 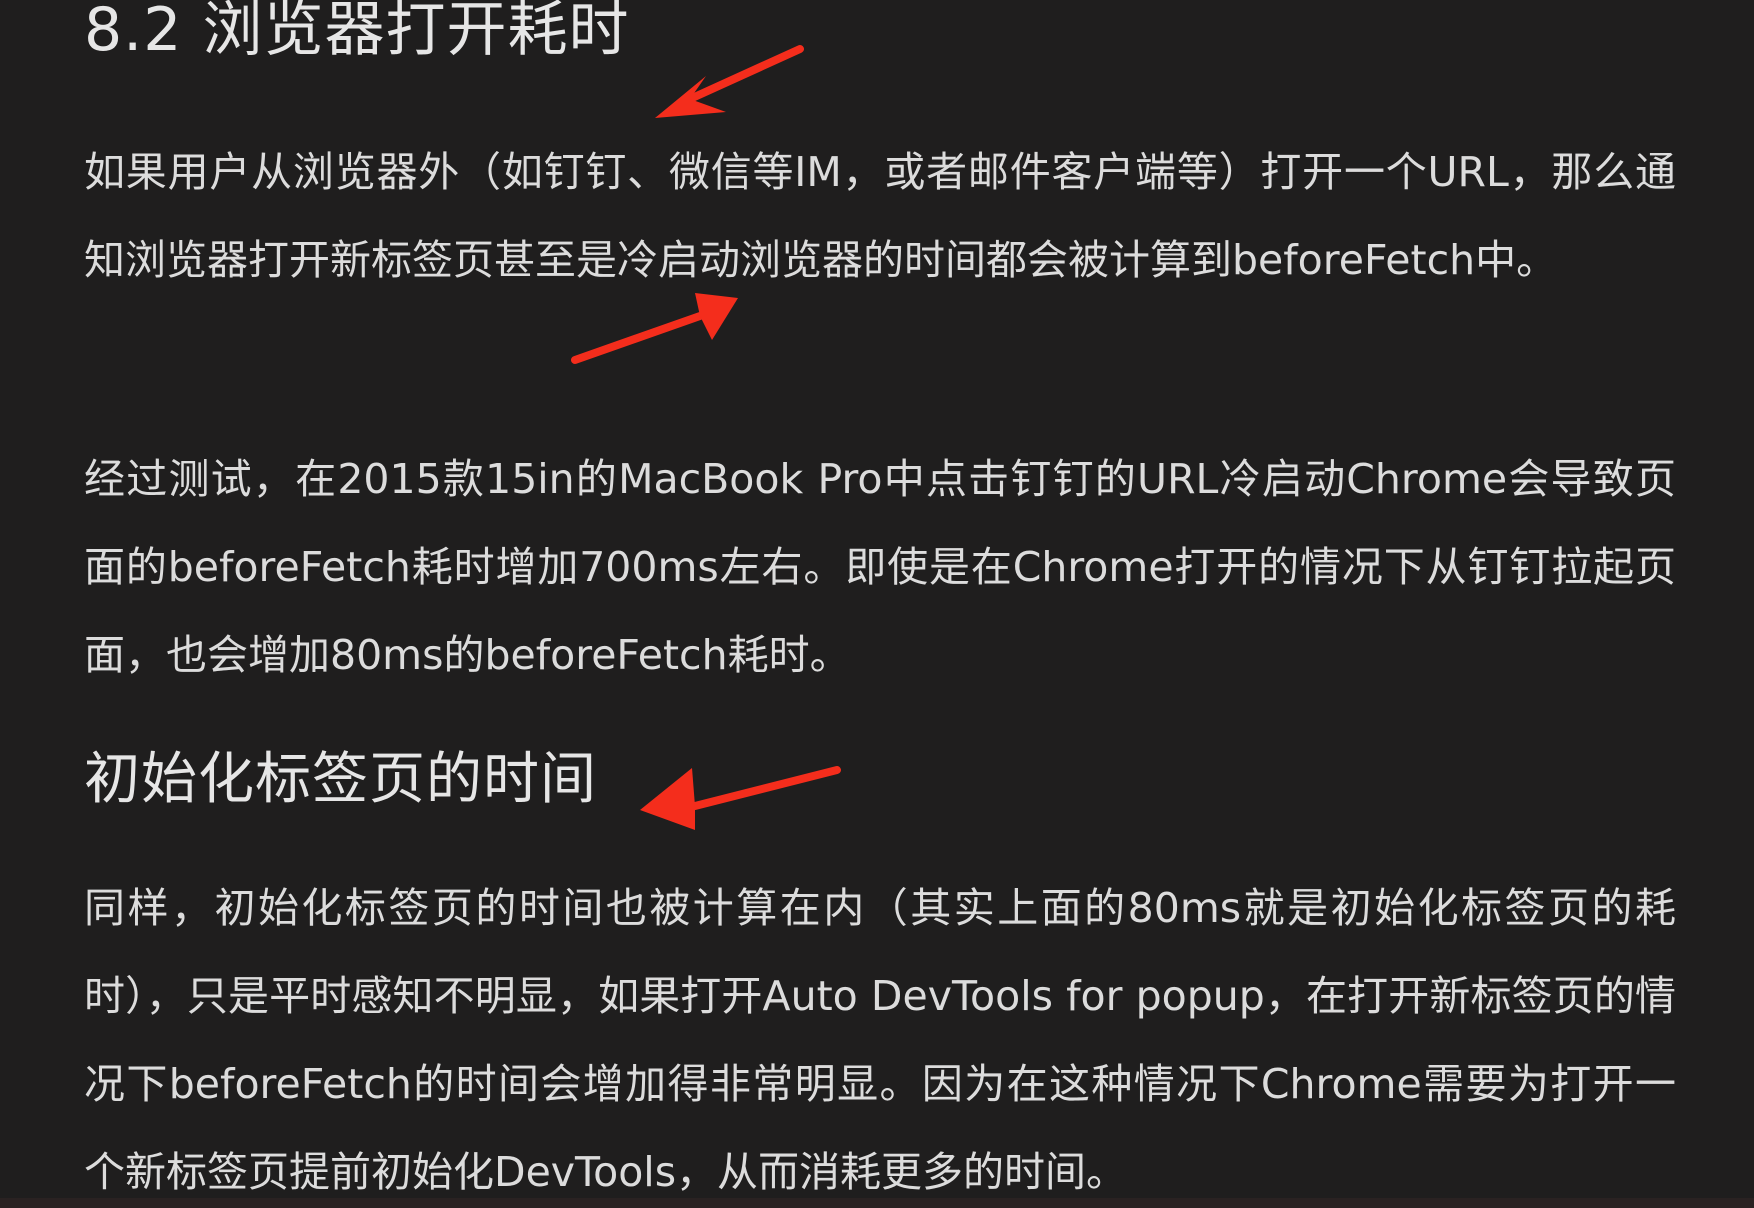 I want to click on section-heading: 8.2 浏览器打开耗时, so click(x=357, y=32).